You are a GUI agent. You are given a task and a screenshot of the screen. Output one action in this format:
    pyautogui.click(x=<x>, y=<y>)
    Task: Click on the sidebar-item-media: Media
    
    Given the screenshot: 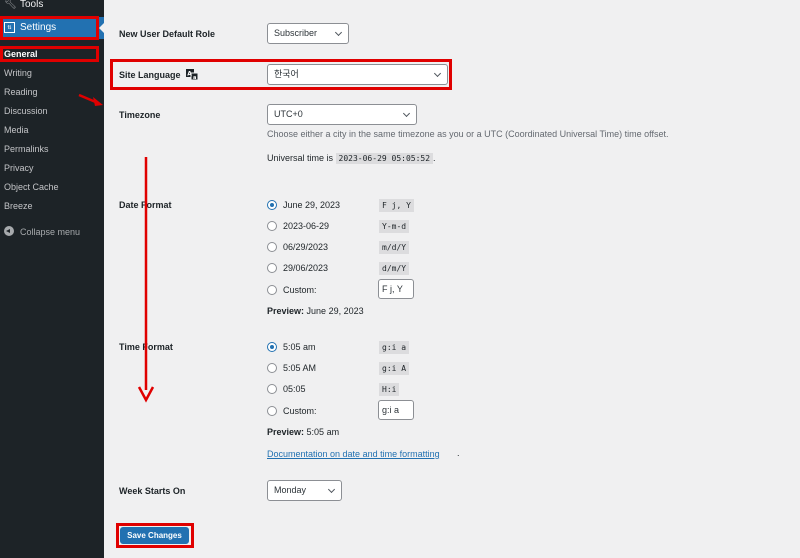 What is the action you would take?
    pyautogui.click(x=16, y=130)
    